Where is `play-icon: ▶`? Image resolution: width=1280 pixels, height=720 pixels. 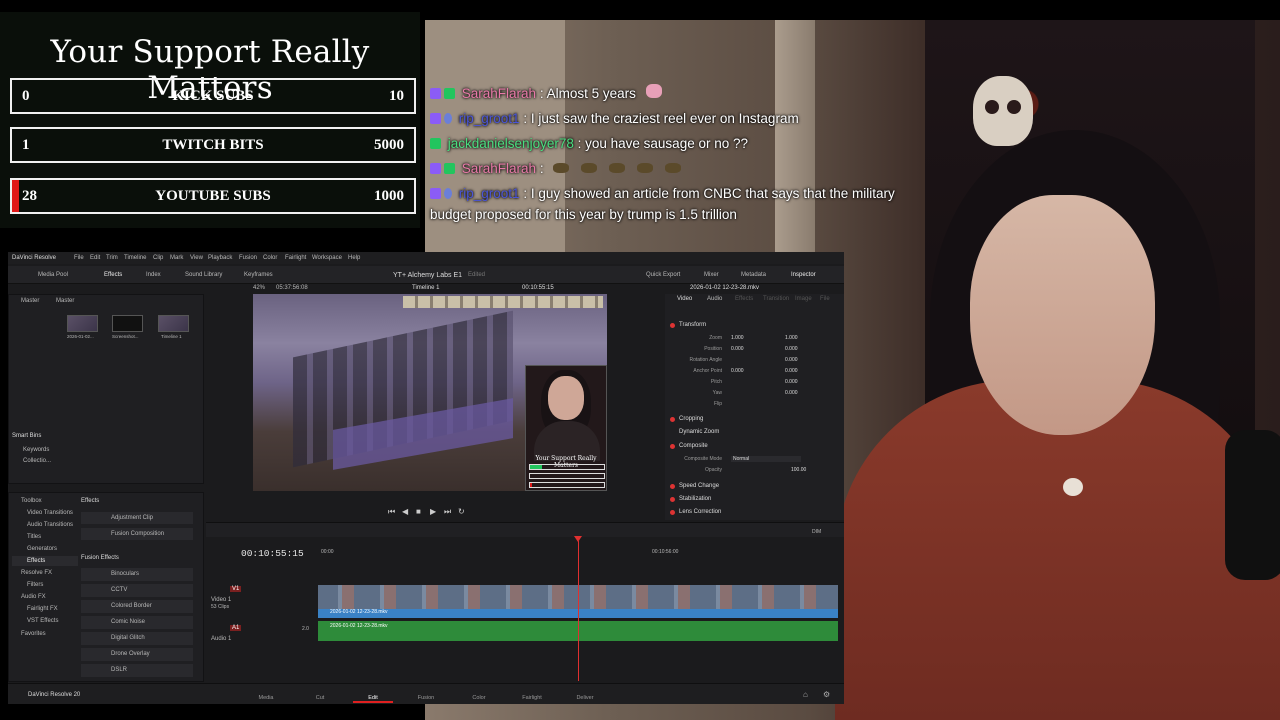 play-icon: ▶ is located at coordinates (433, 511).